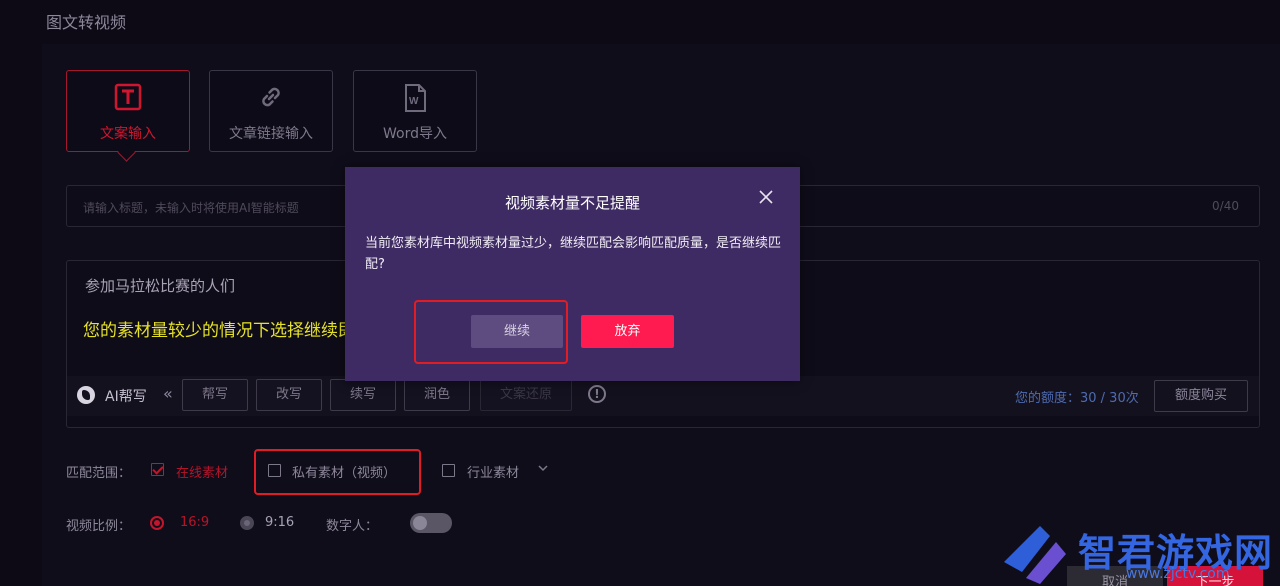 This screenshot has width=1280, height=586. I want to click on dialog-title: 视频素材量不足提醒, so click(572, 203).